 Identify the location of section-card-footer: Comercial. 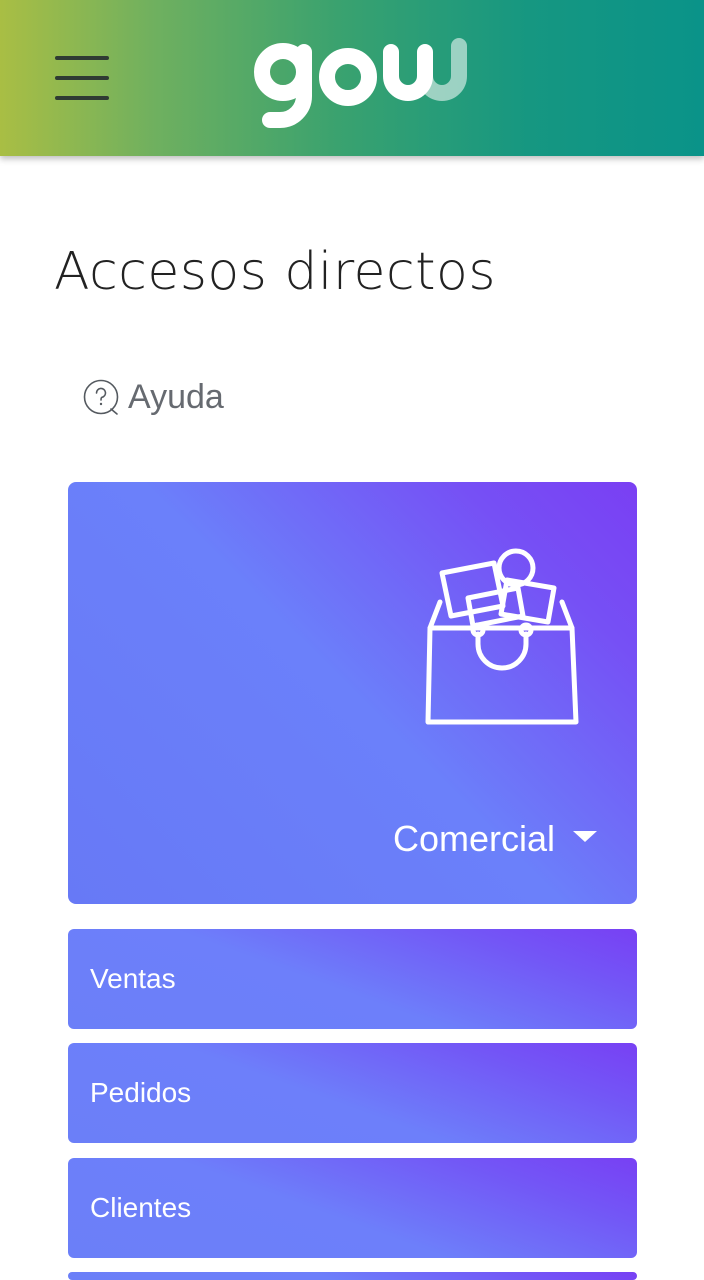
(495, 839).